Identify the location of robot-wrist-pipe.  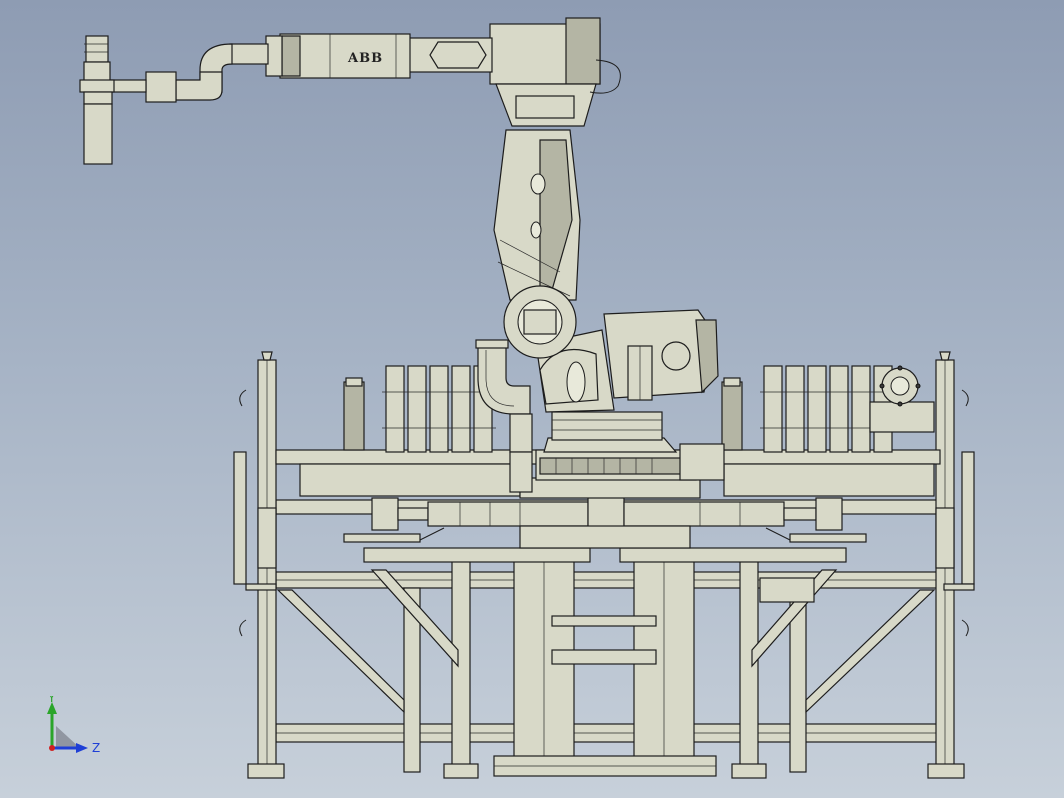
(196, 69).